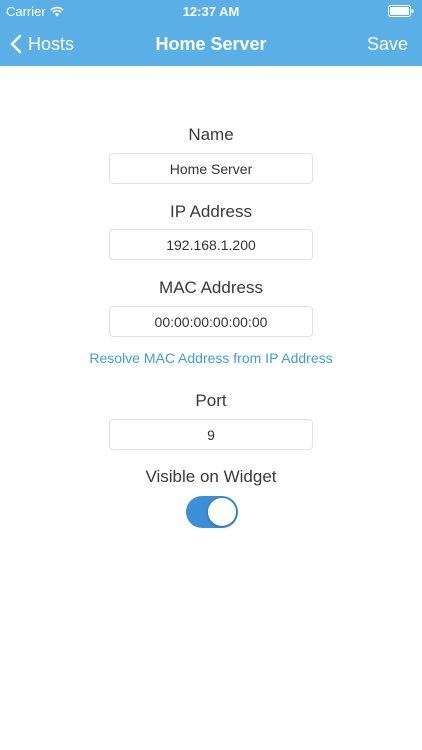 This screenshot has width=422, height=750. Describe the element at coordinates (211, 434) in the screenshot. I see `port-field` at that location.